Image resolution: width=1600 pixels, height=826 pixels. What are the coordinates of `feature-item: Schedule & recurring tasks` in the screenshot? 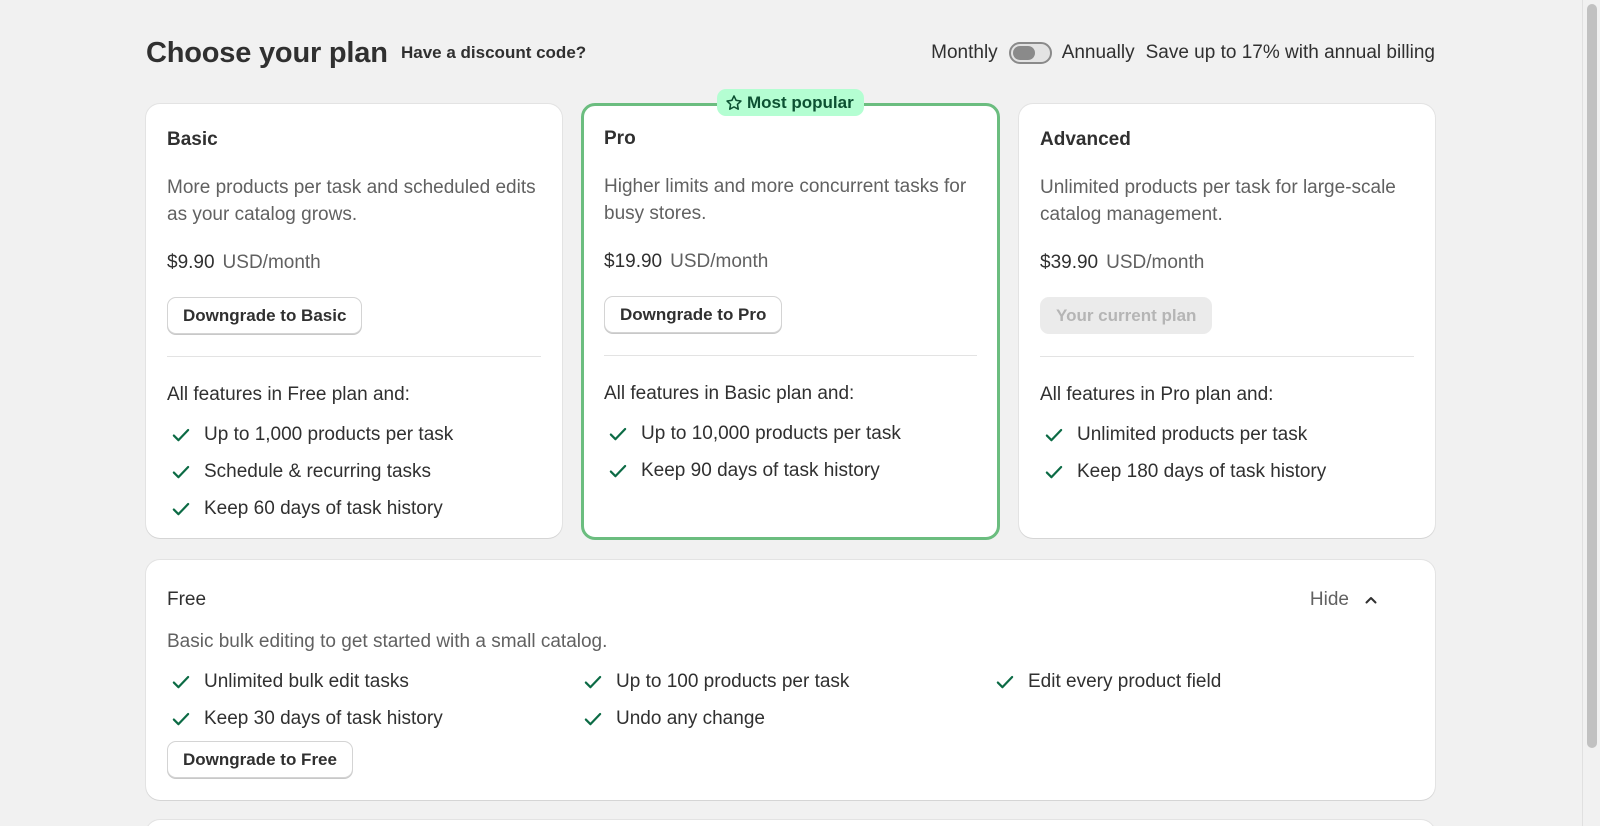 It's located at (310, 471).